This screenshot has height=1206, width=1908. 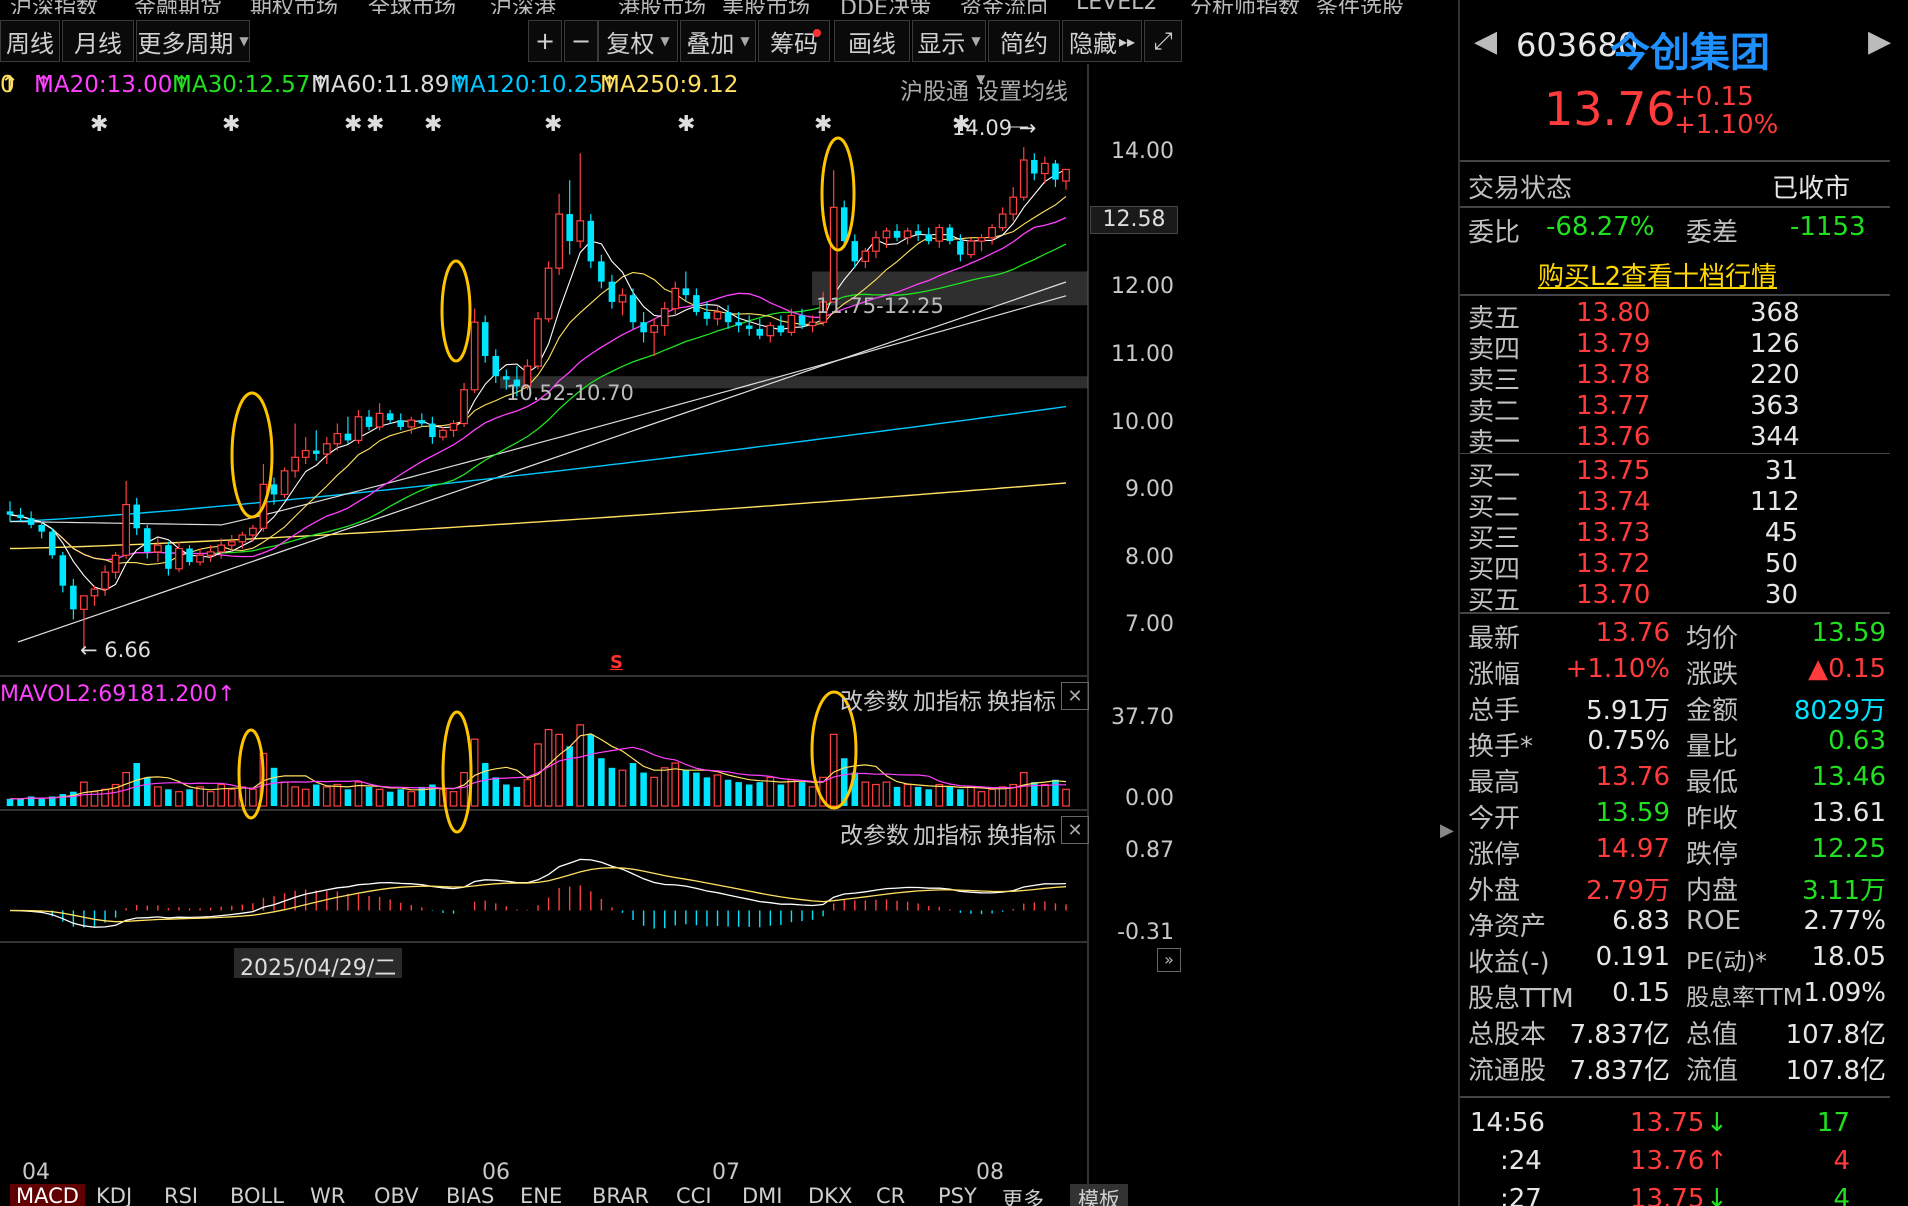 What do you see at coordinates (1613, 437) in the screenshot?
I see `ask-price: 13.76` at bounding box center [1613, 437].